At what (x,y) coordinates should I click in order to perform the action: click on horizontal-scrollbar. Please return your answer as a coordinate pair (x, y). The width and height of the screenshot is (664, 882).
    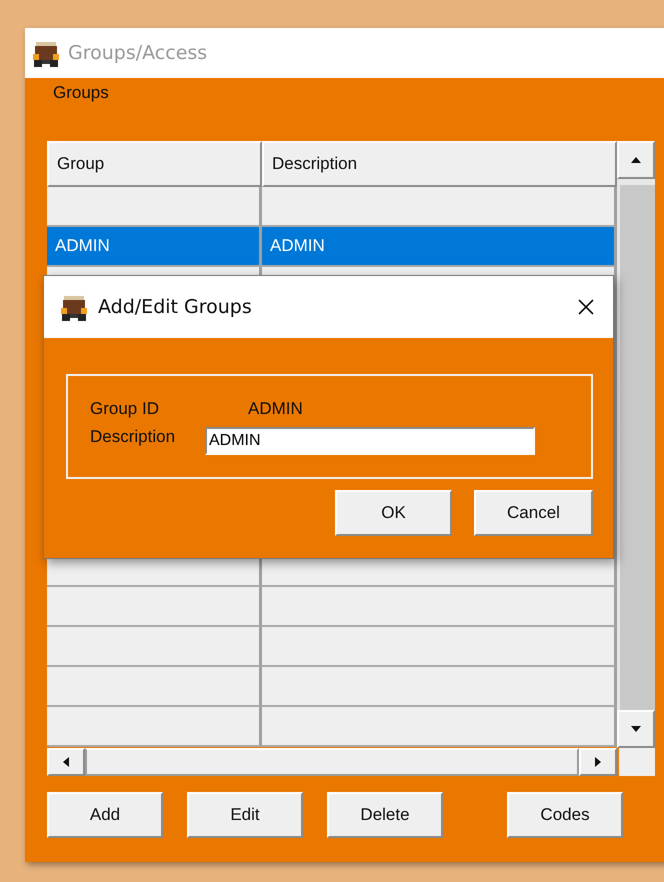
    Looking at the image, I should click on (332, 762).